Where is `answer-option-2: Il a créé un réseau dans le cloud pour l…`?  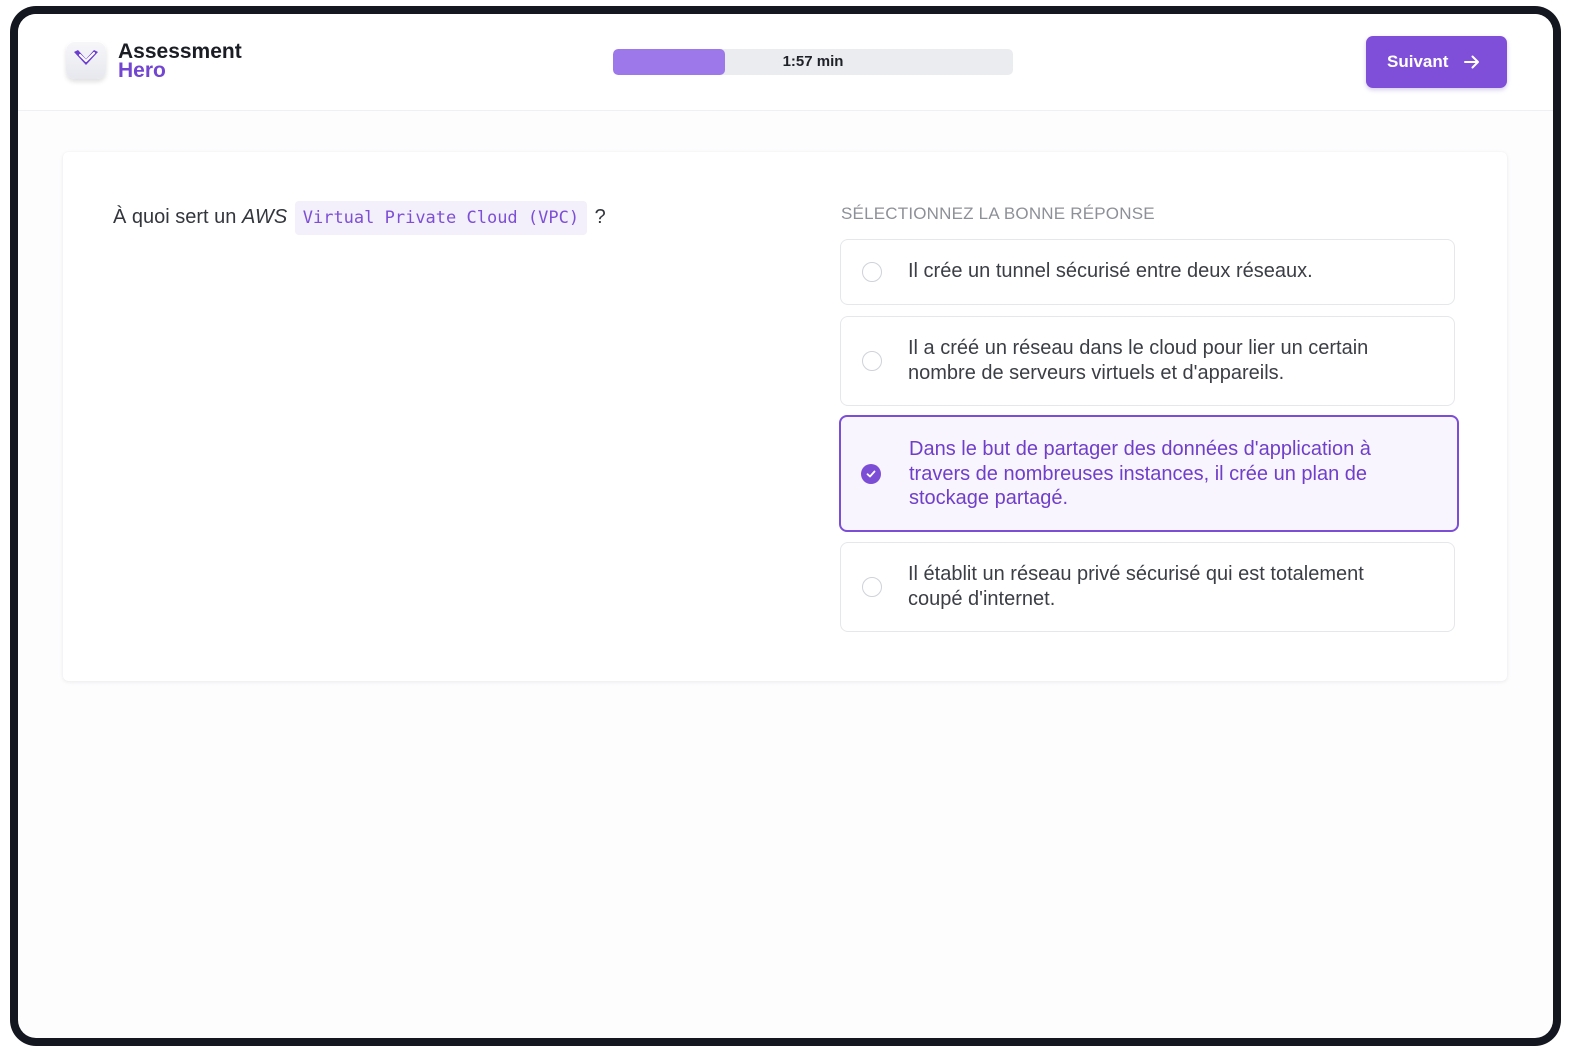 answer-option-2: Il a créé un réseau dans le cloud pour l… is located at coordinates (1147, 361).